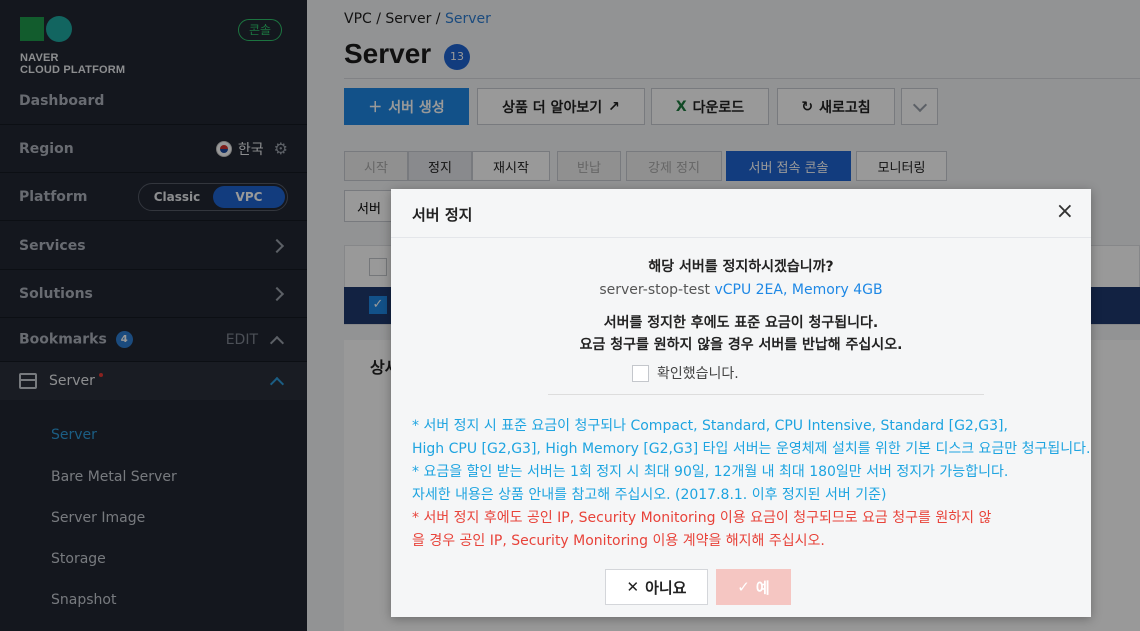 The image size is (1140, 631). I want to click on close-icon: ×, so click(1065, 212).